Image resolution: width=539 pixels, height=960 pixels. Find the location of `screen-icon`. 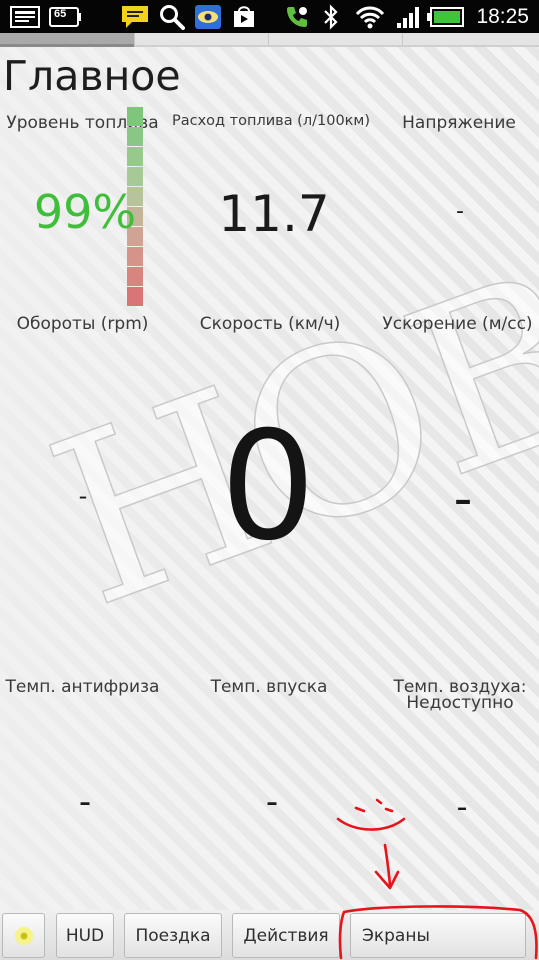

screen-icon is located at coordinates (25, 16).